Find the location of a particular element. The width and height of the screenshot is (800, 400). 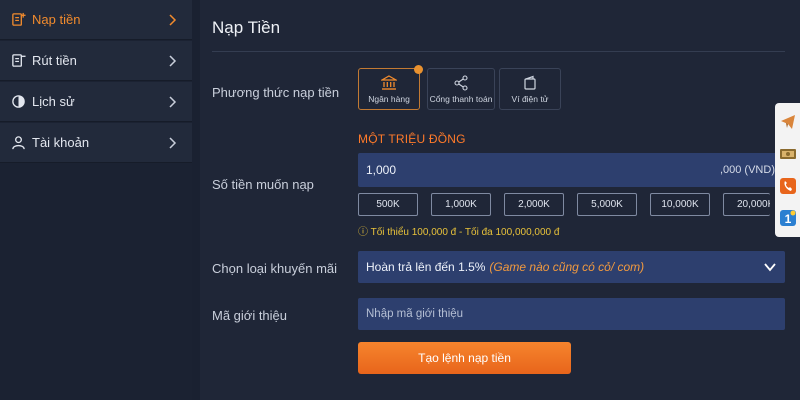

telegram-icon is located at coordinates (788, 122).